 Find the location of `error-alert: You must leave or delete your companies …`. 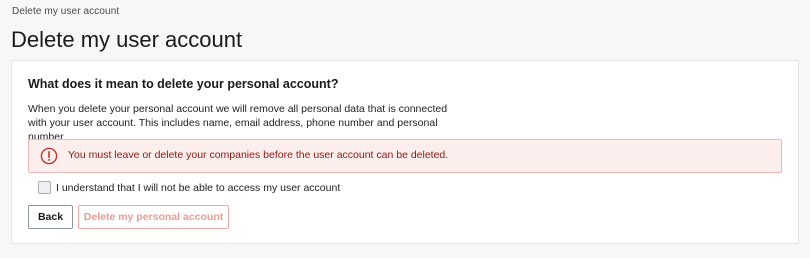

error-alert: You must leave or delete your companies … is located at coordinates (405, 156).